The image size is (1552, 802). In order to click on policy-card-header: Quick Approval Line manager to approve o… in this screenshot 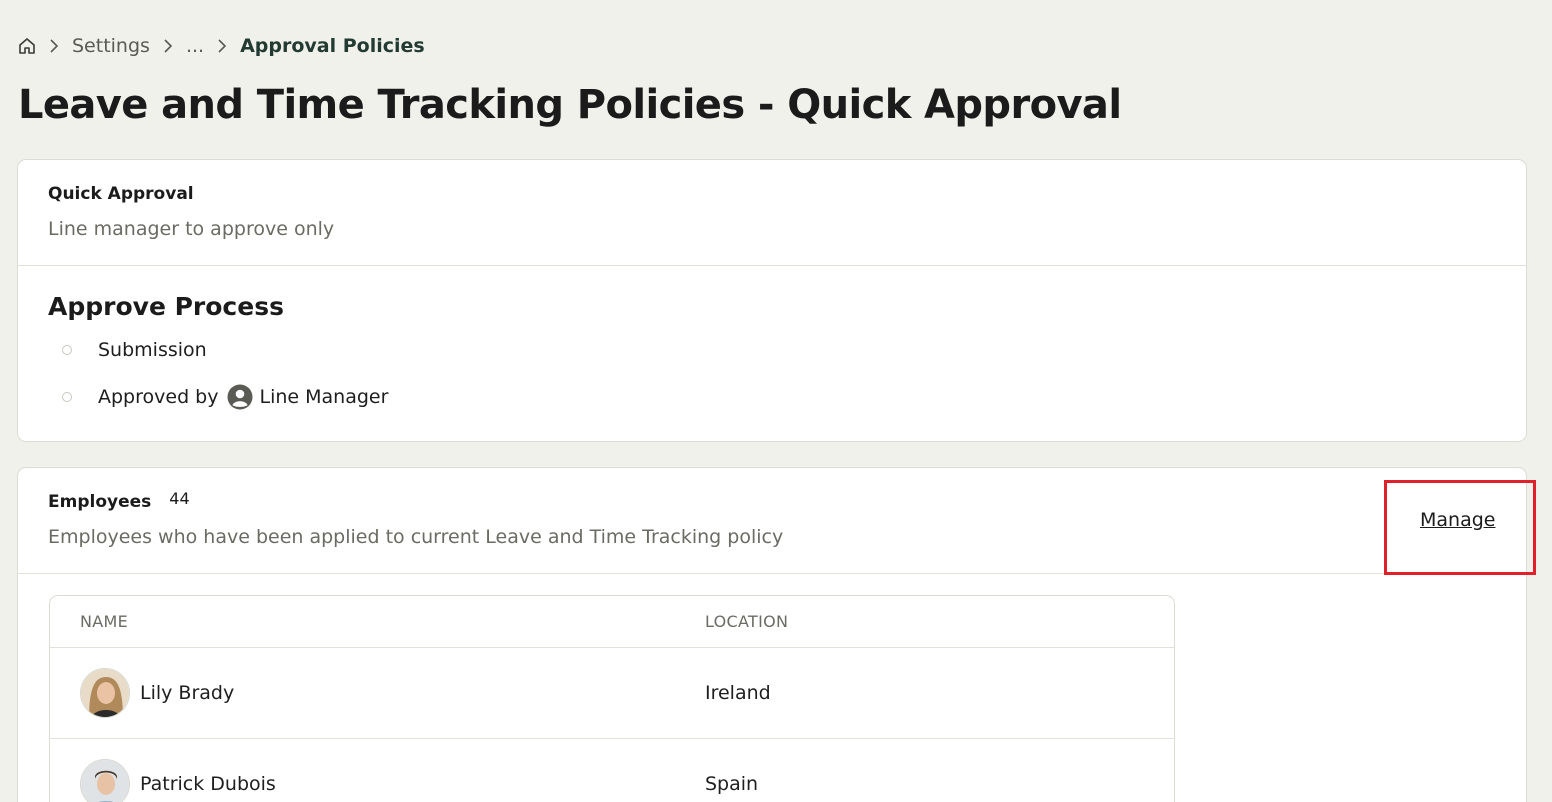, I will do `click(772, 213)`.